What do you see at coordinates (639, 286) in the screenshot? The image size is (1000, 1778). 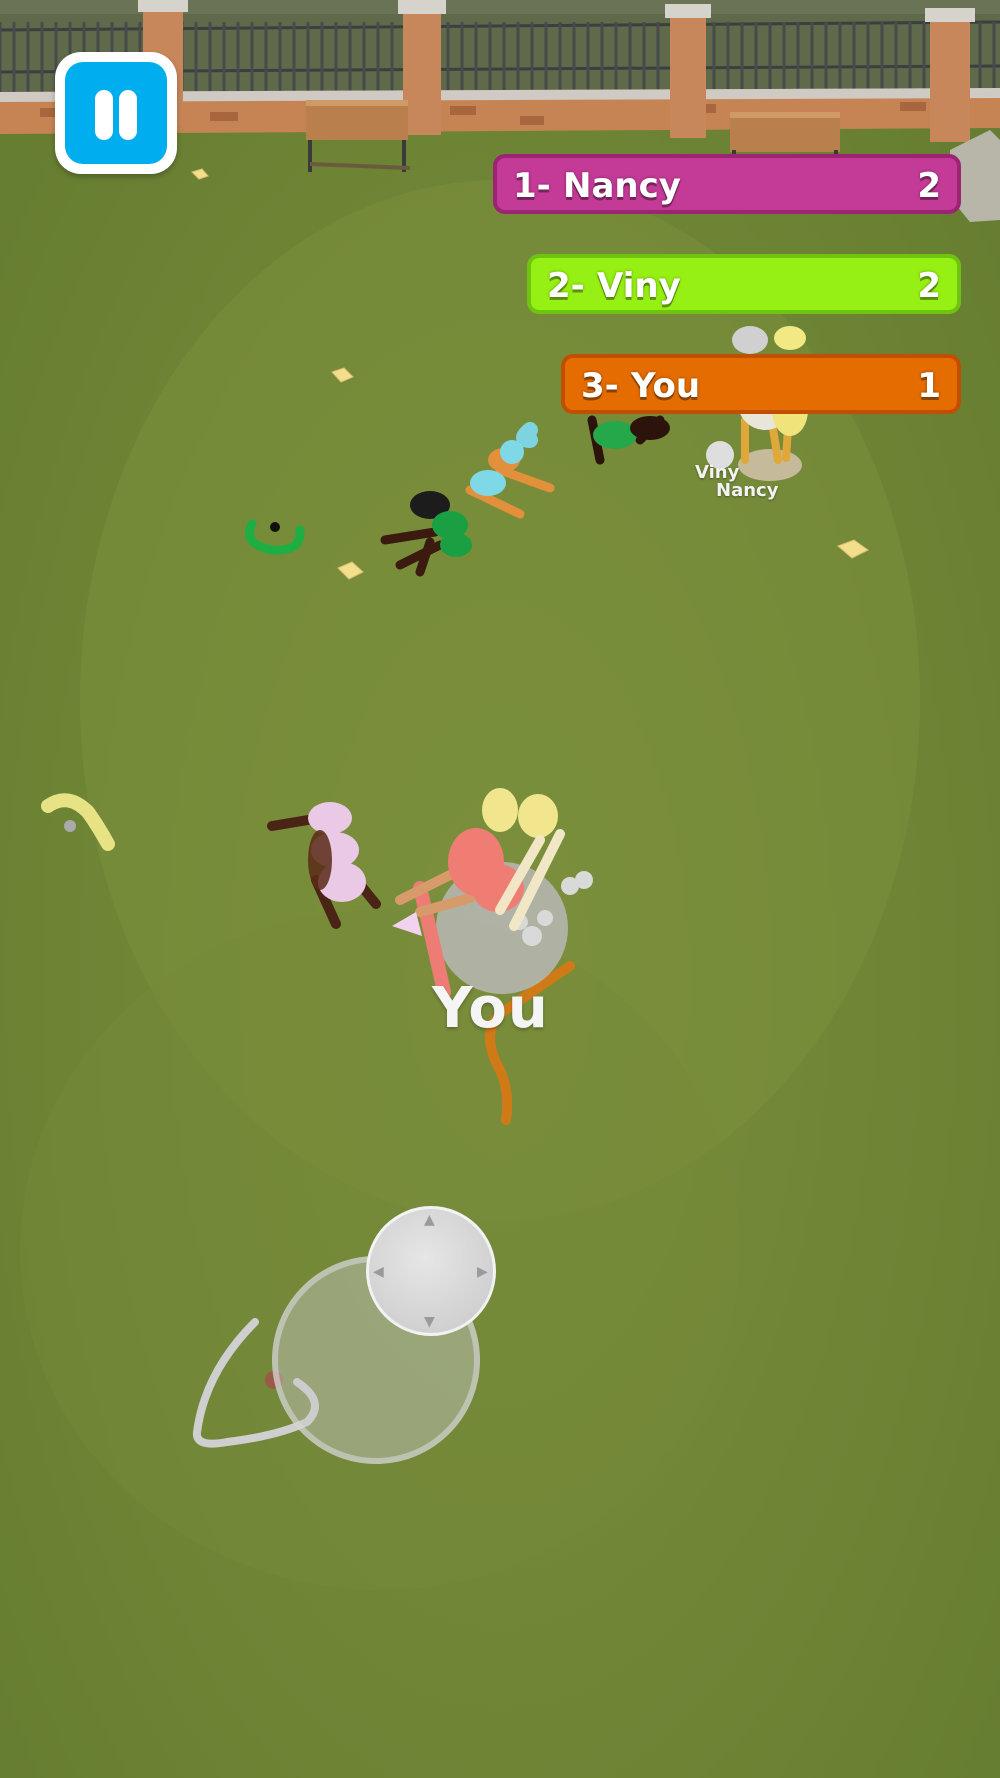 I see `leaderboard-name: Viny` at bounding box center [639, 286].